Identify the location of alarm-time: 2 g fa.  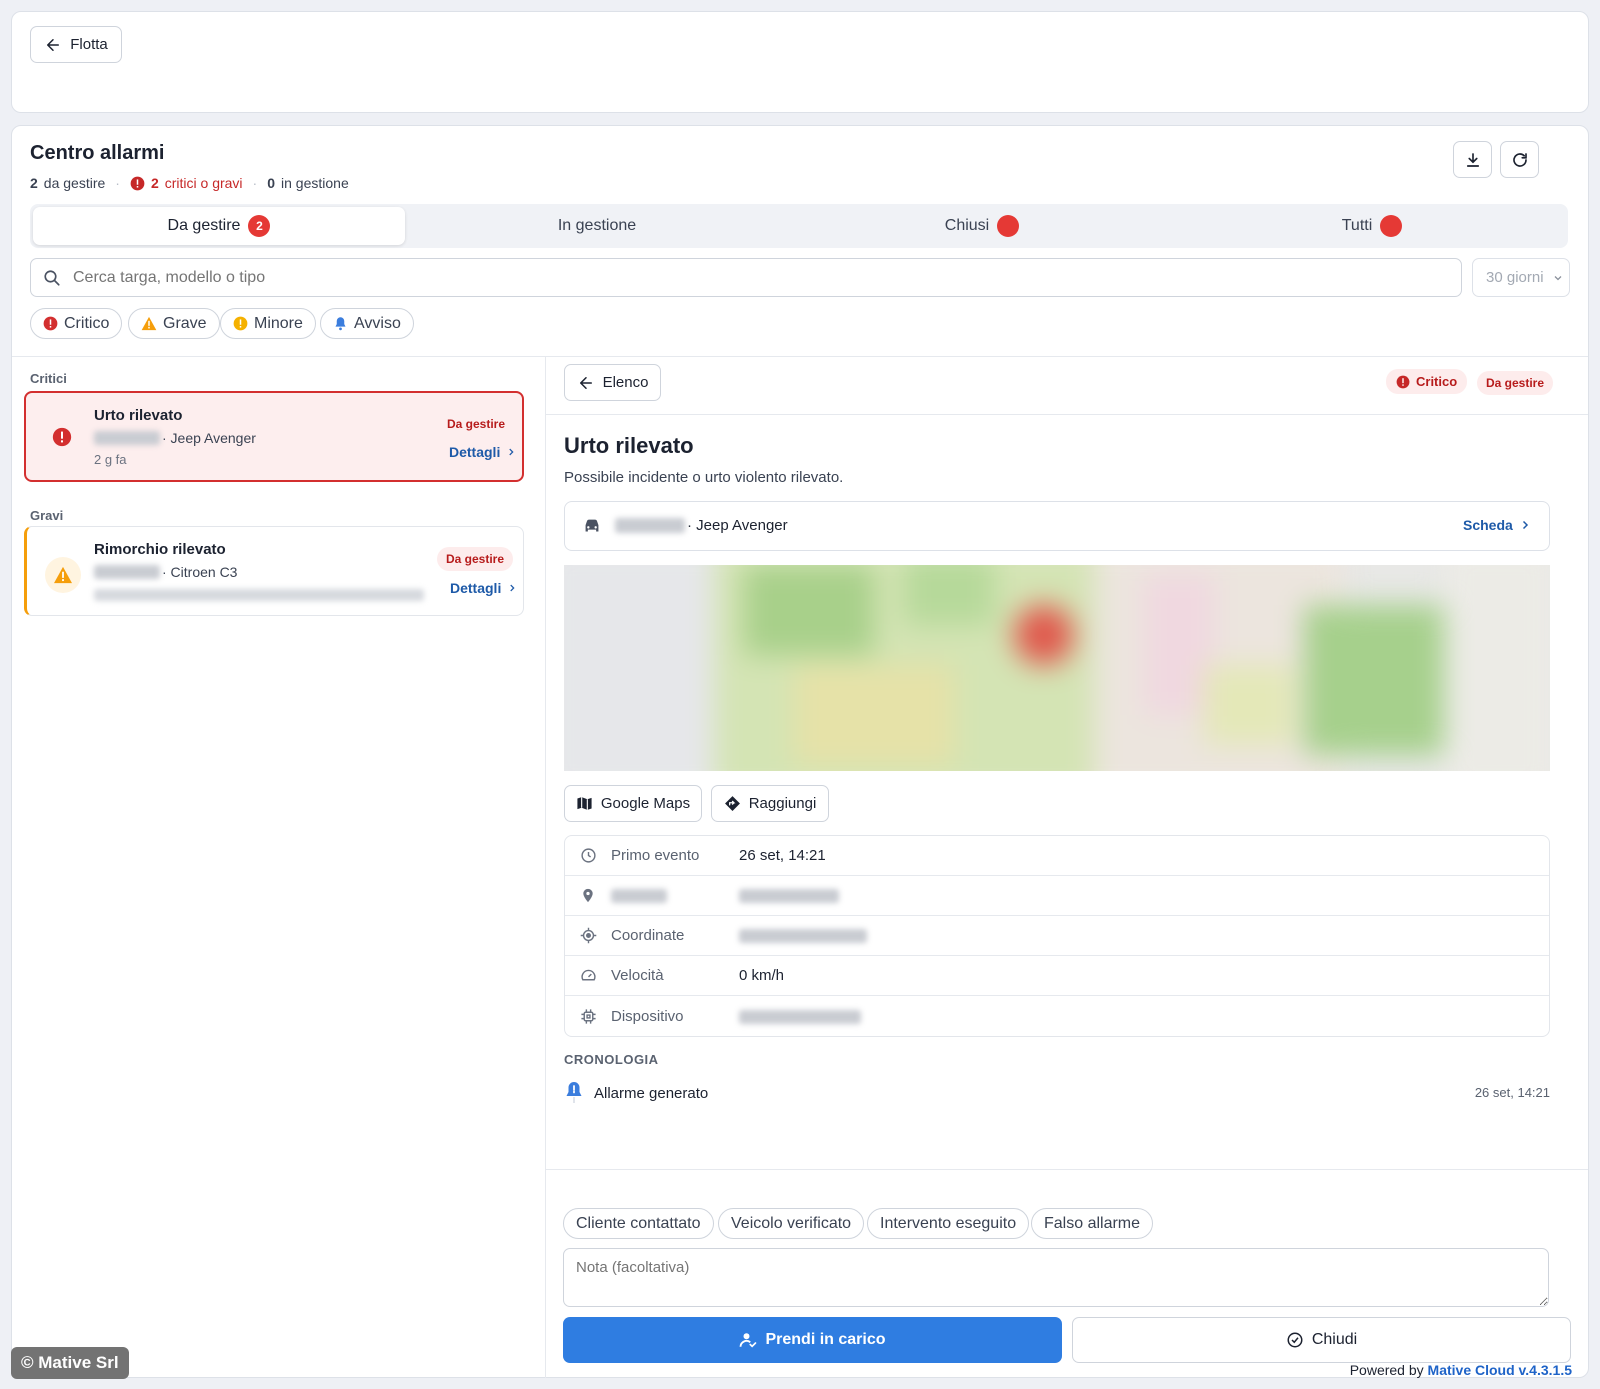
(110, 459).